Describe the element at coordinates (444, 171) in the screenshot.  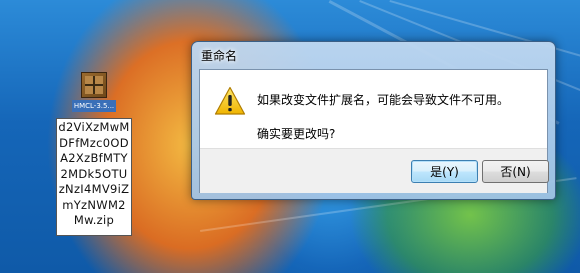
I see `yes-button: 是(Y)` at that location.